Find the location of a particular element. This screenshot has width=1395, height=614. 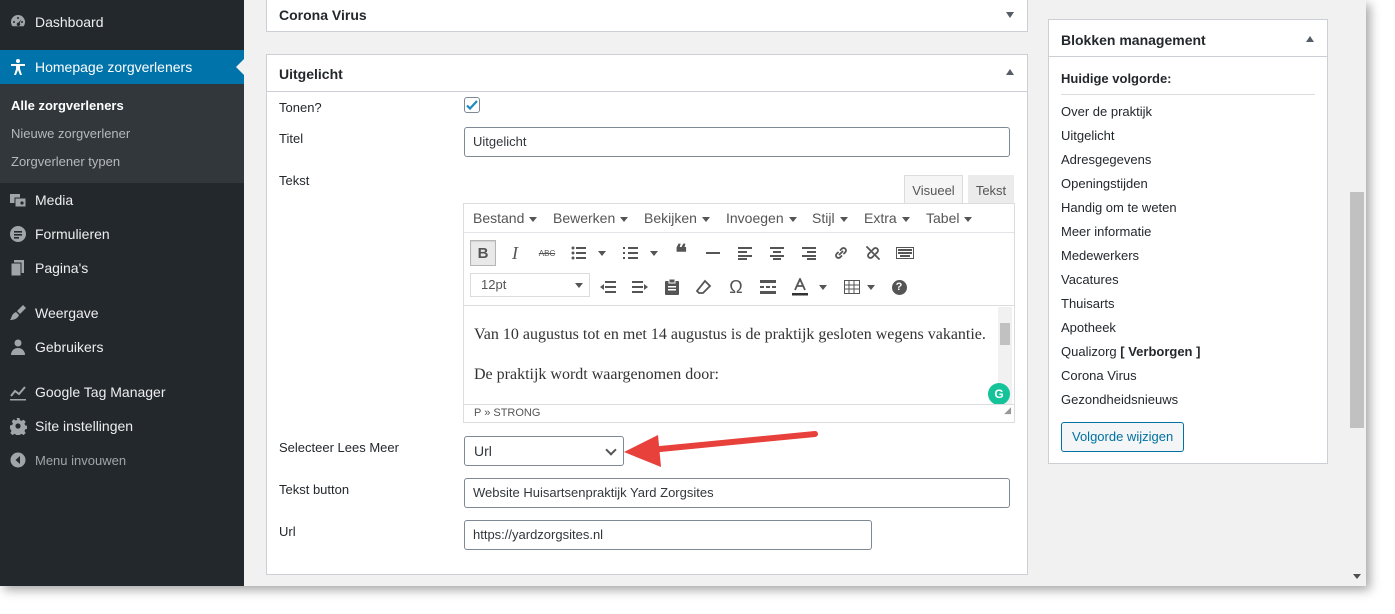

font-size-select: 12pt is located at coordinates (530, 285).